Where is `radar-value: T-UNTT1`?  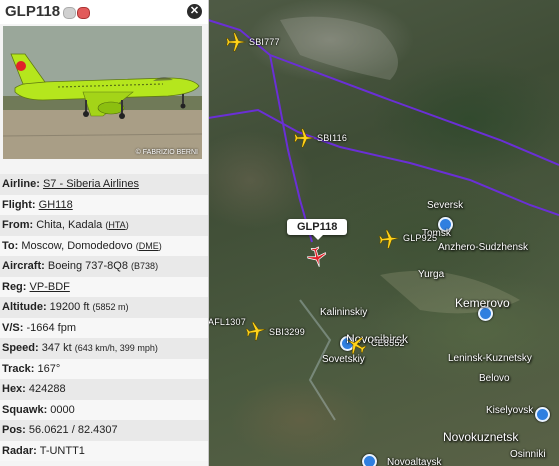
radar-value: T-UNTT1 is located at coordinates (62, 450).